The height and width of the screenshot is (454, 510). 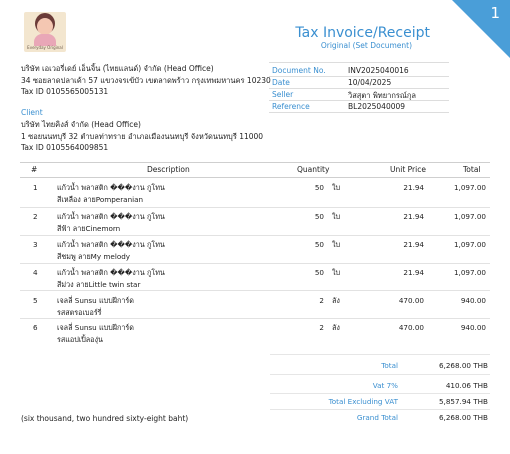 What do you see at coordinates (89, 228) in the screenshot?
I see `row-desc-line2: สีฟ้า ลายCinemorn` at bounding box center [89, 228].